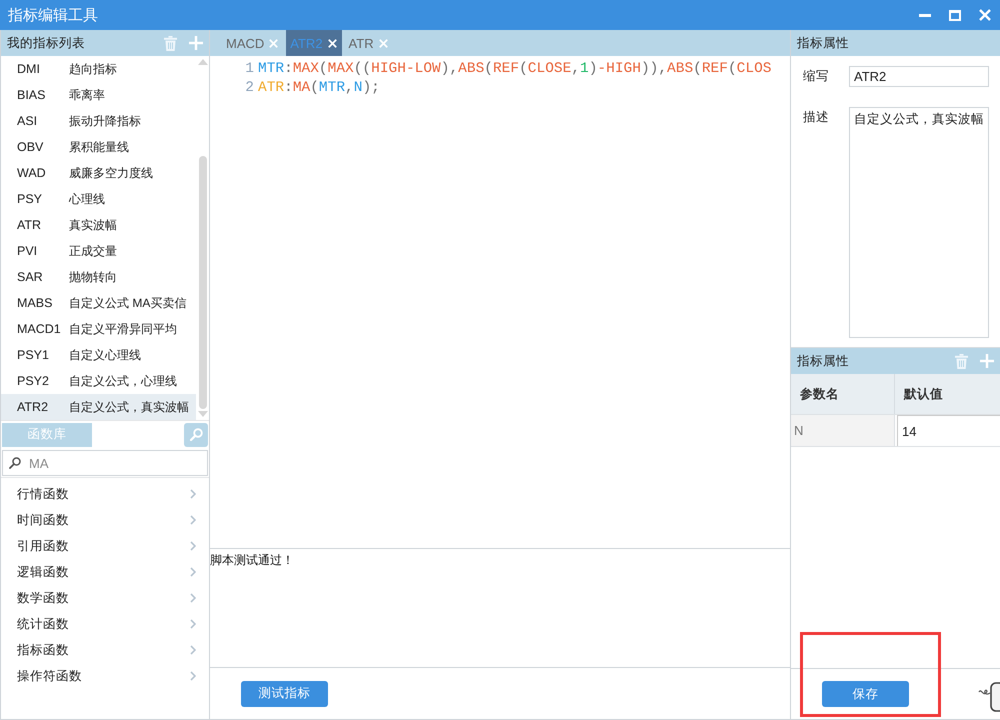 This screenshot has height=720, width=1000. I want to click on indicator-code: MACD1, so click(39, 329).